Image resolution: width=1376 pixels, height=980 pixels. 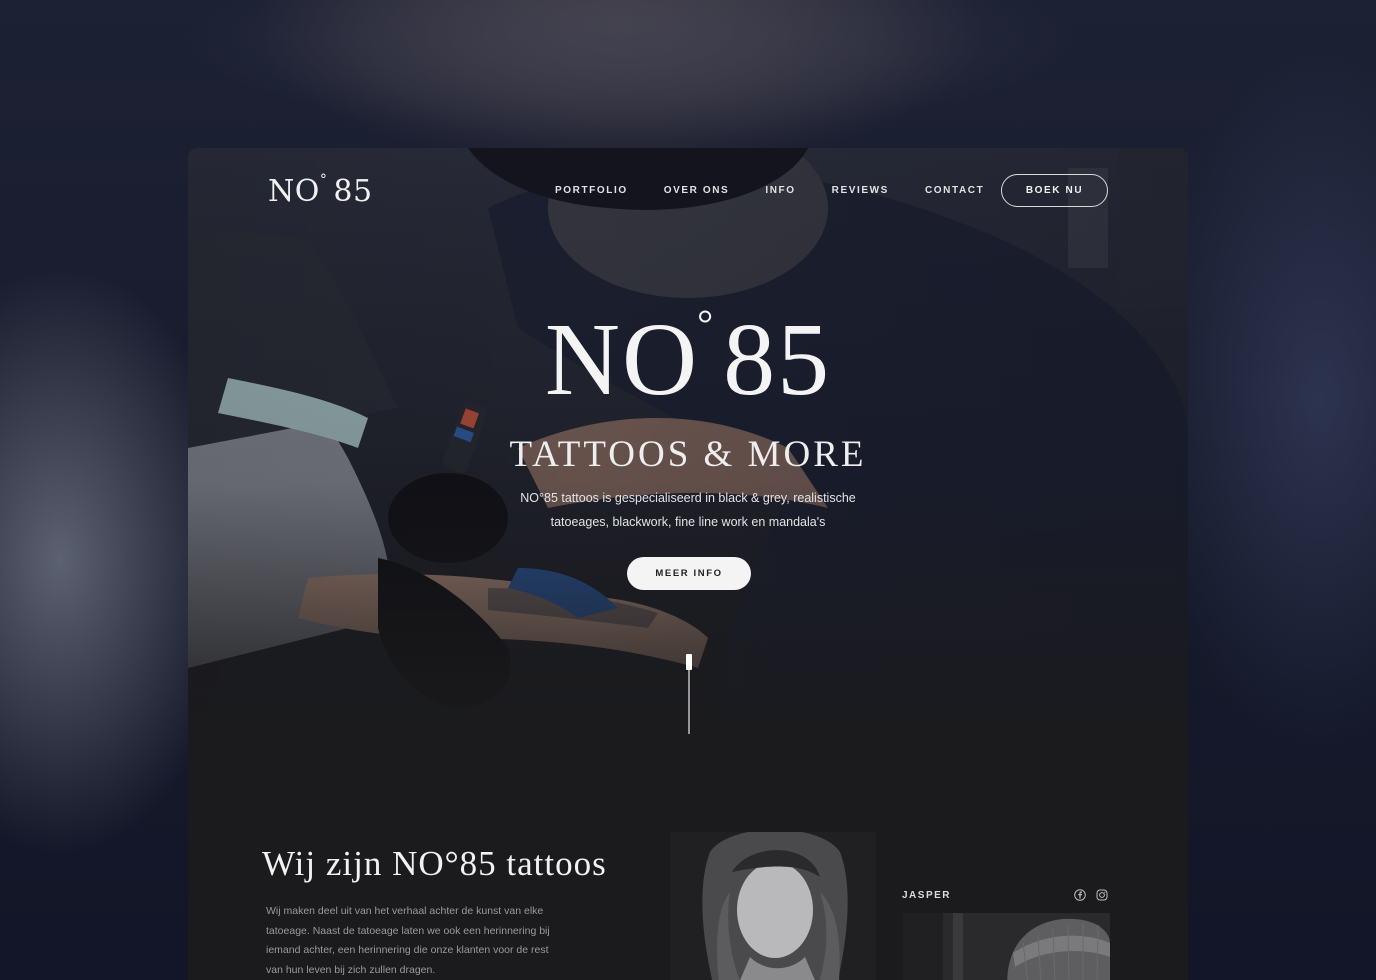 I want to click on artist-photo-jasper, so click(x=1006, y=946).